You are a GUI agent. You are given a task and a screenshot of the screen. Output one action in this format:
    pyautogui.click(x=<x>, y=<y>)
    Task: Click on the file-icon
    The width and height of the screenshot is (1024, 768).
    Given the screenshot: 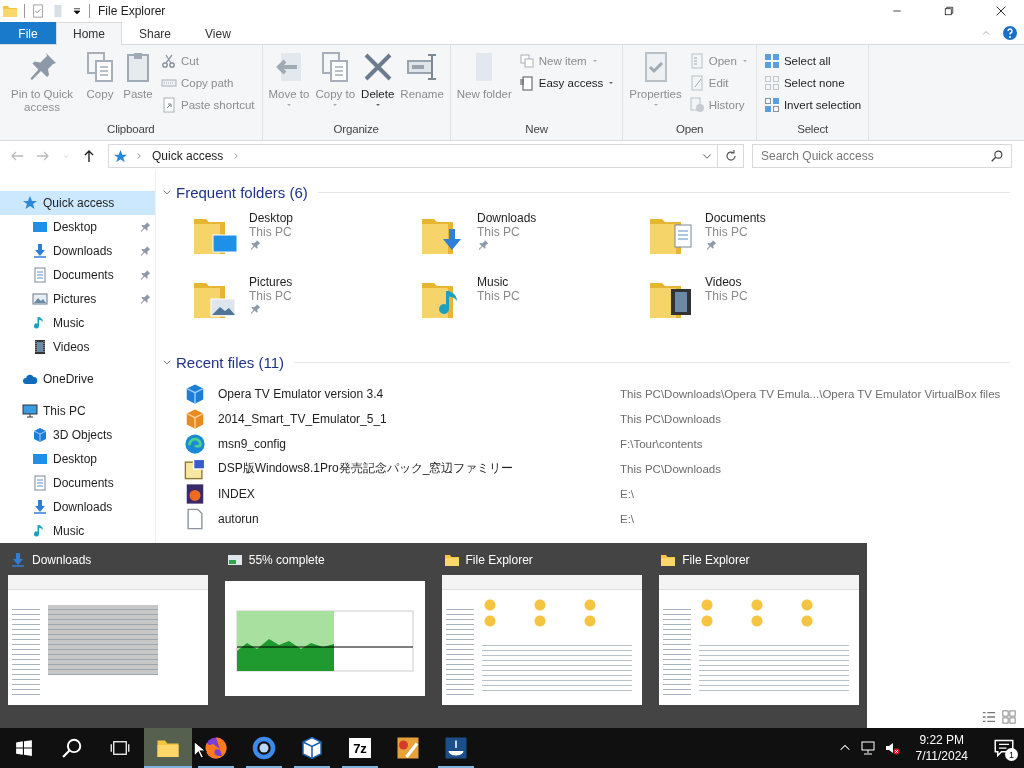 What is the action you would take?
    pyautogui.click(x=195, y=518)
    